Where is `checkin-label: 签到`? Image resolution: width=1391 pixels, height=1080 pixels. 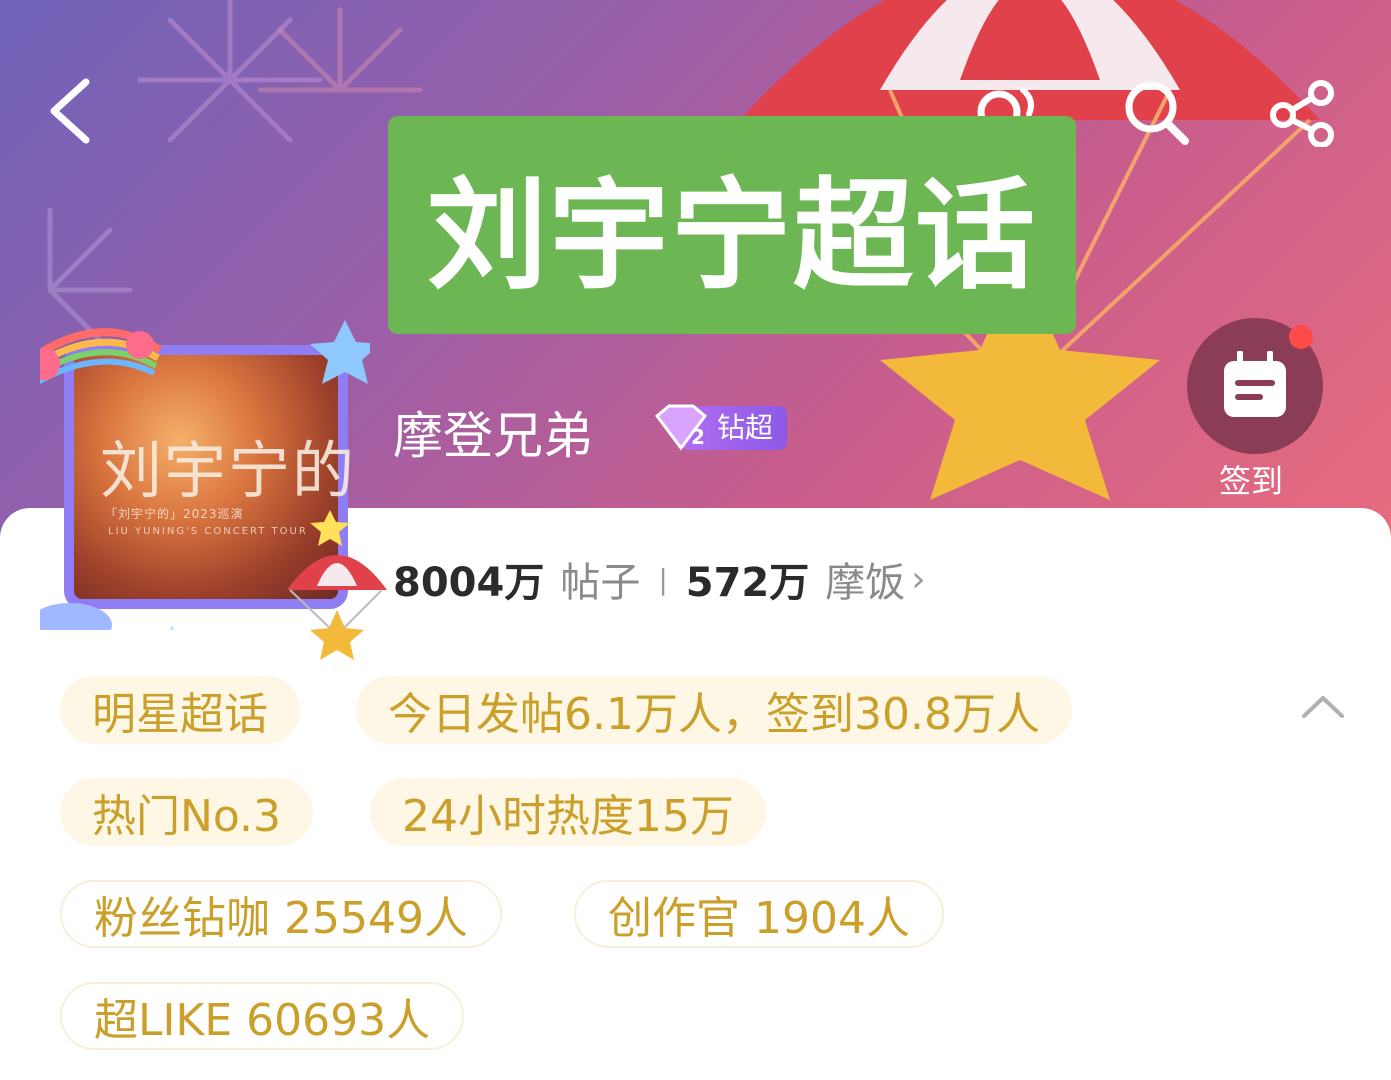
checkin-label: 签到 is located at coordinates (1251, 481).